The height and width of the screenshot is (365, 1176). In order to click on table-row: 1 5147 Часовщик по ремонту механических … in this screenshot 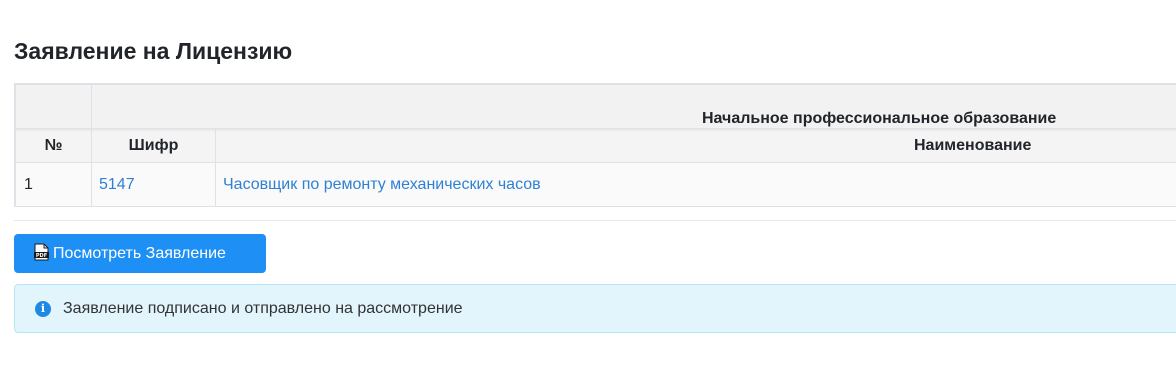, I will do `click(595, 184)`.